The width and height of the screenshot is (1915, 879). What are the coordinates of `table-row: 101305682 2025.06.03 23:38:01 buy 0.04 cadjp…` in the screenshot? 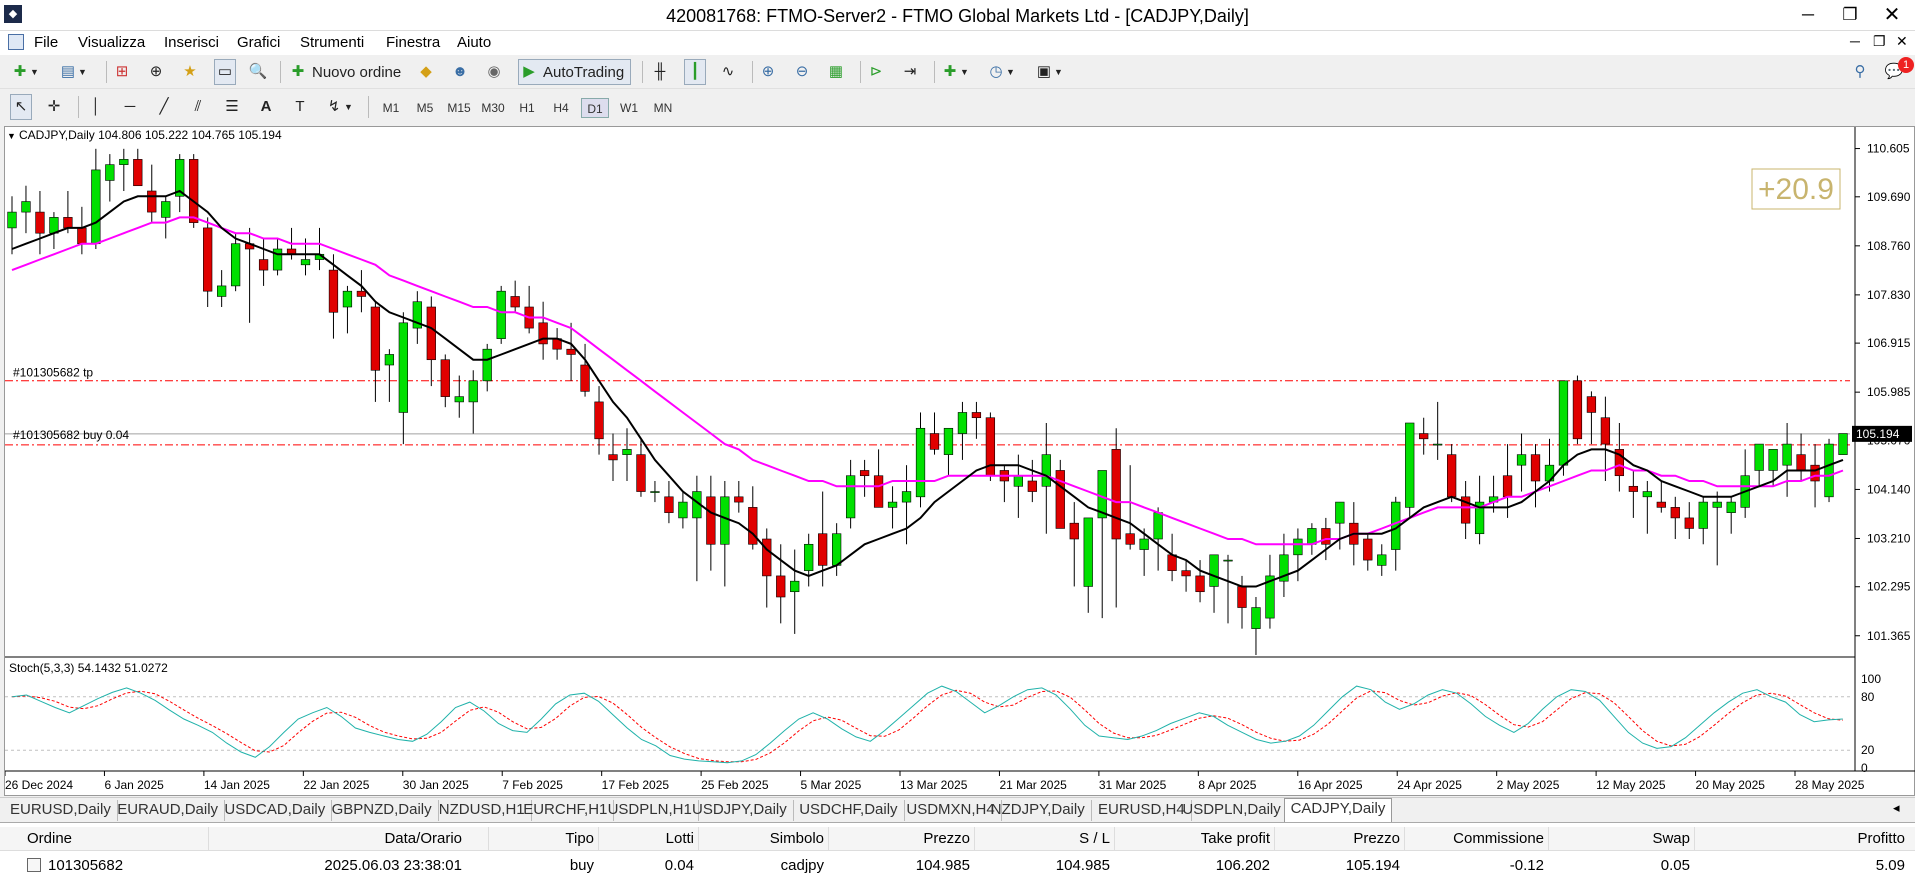 It's located at (957, 866).